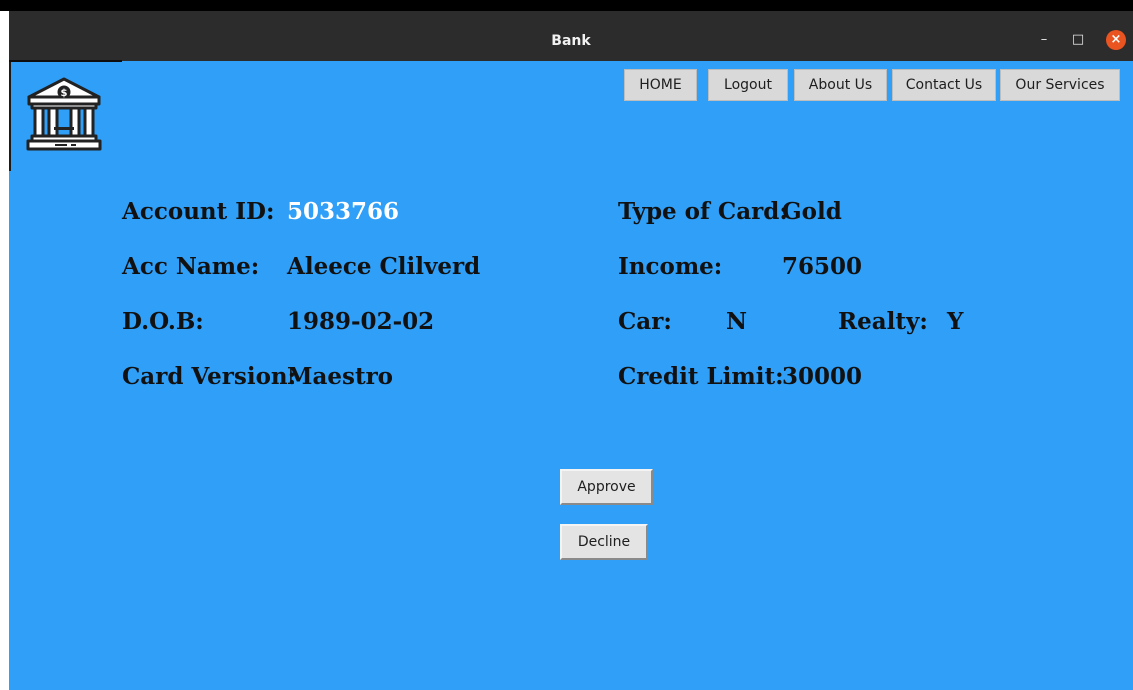 The image size is (1133, 690). Describe the element at coordinates (748, 85) in the screenshot. I see `logout-button: Logout` at that location.